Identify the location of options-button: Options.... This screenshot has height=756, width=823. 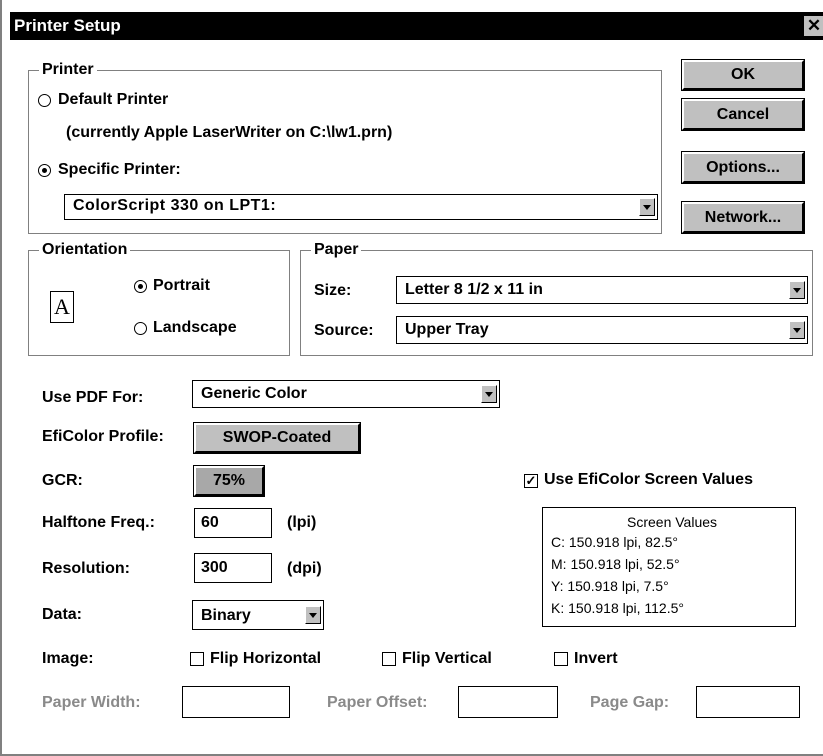
(743, 167).